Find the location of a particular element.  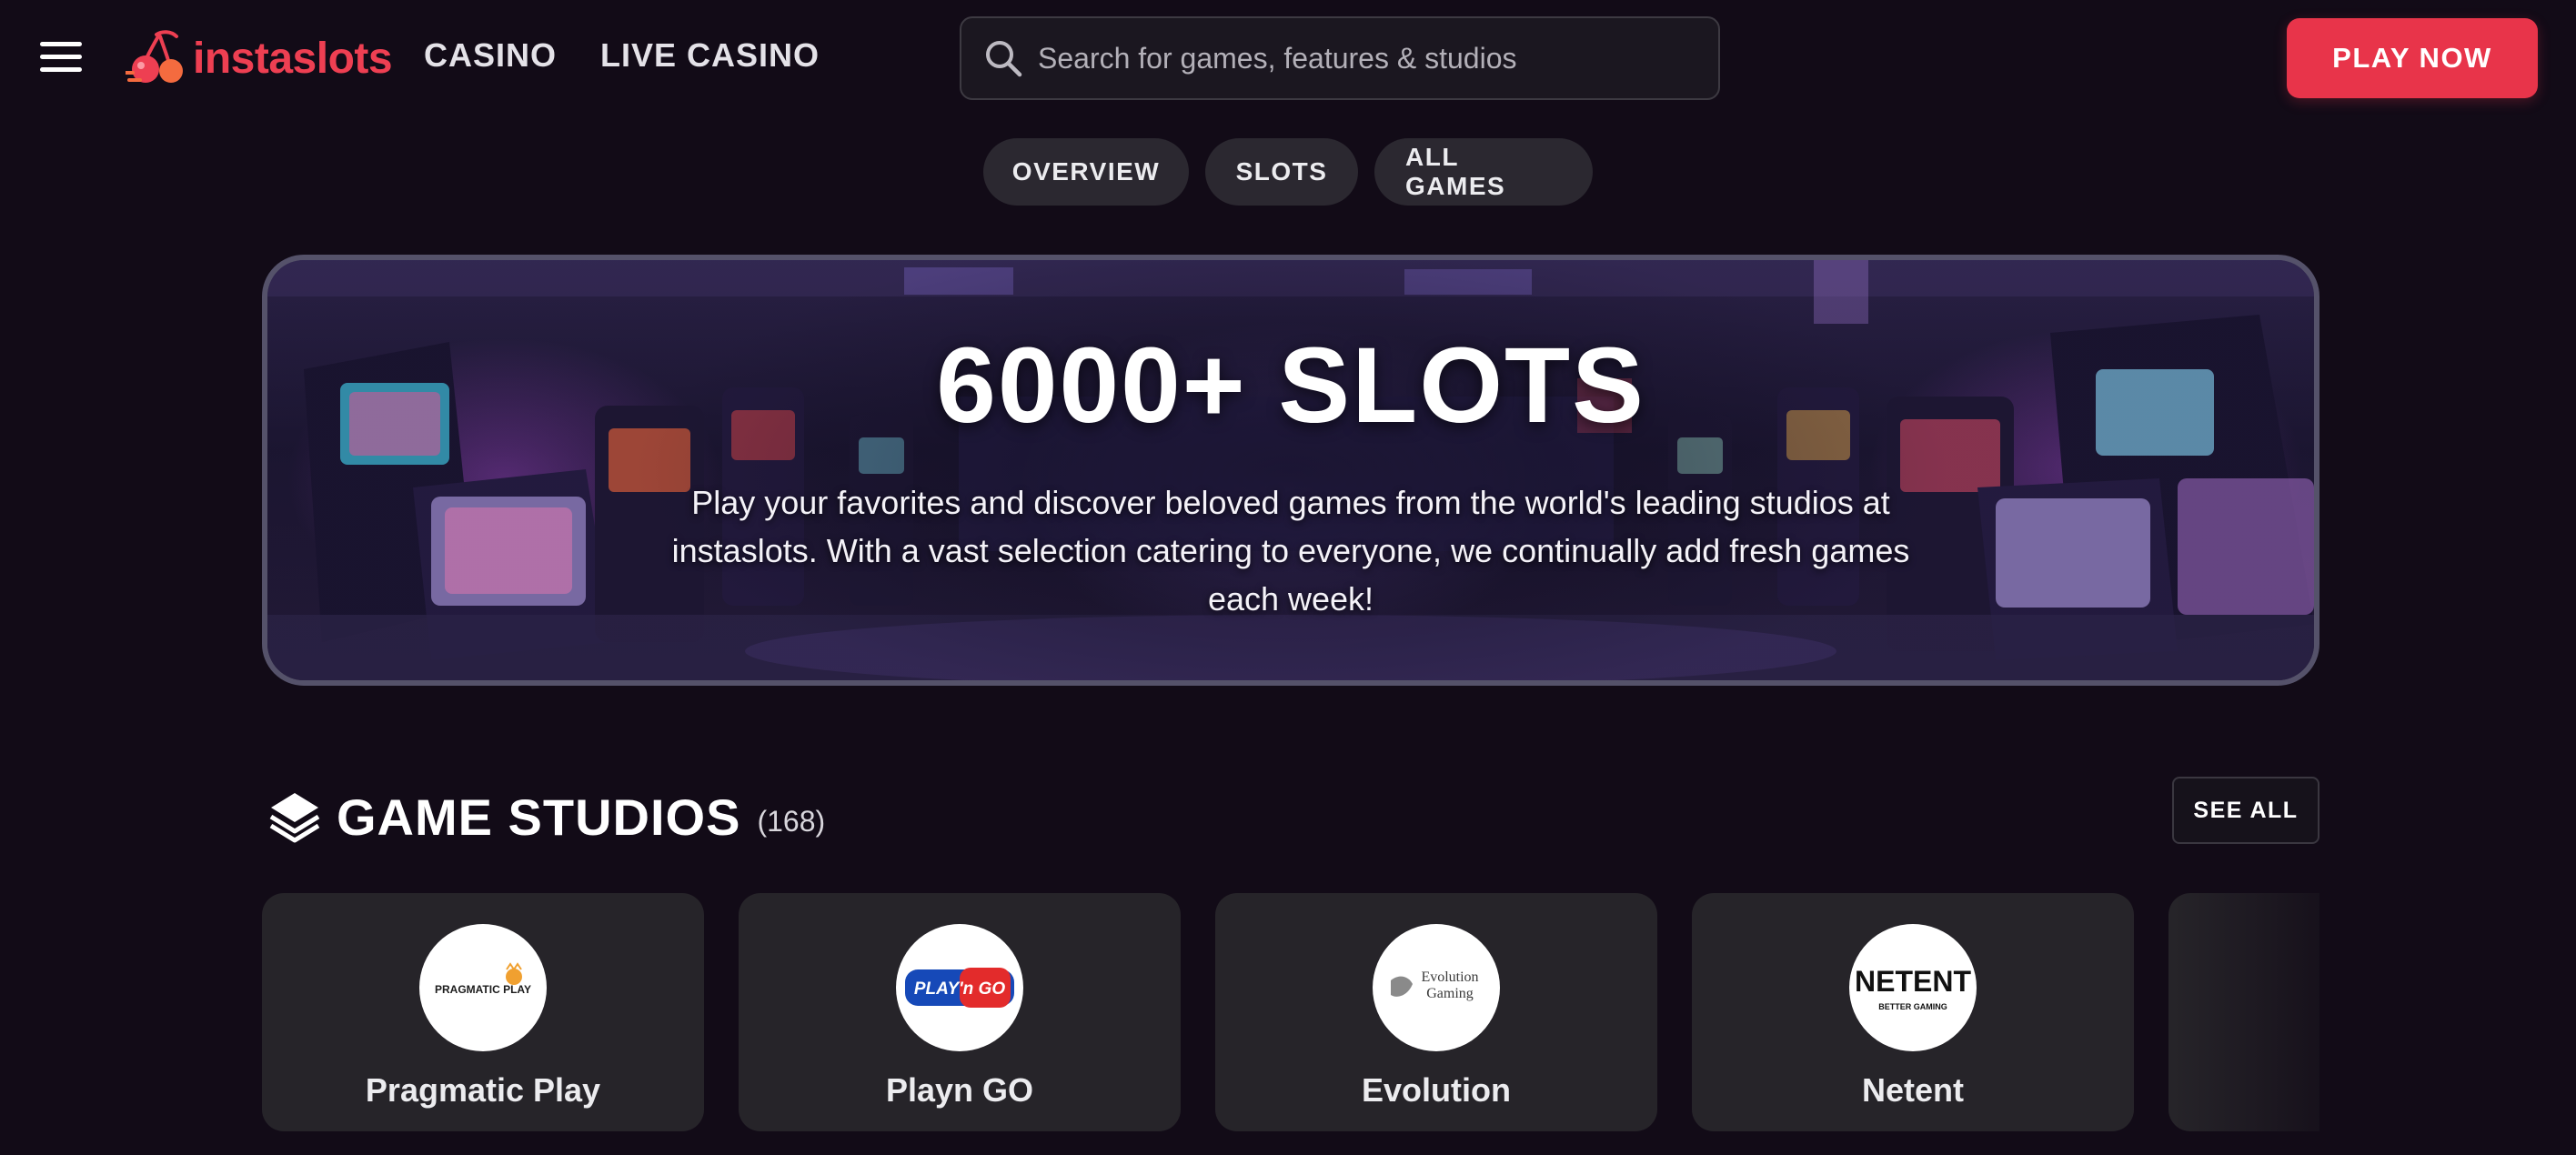

logo: instaslots is located at coordinates (259, 58).